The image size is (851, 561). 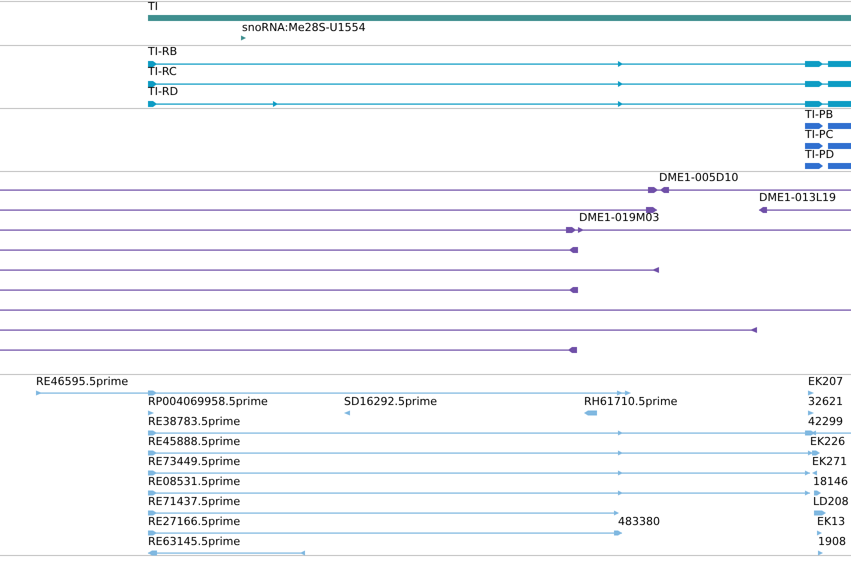 I want to click on feature-label: RE71437.5prime, so click(x=194, y=501).